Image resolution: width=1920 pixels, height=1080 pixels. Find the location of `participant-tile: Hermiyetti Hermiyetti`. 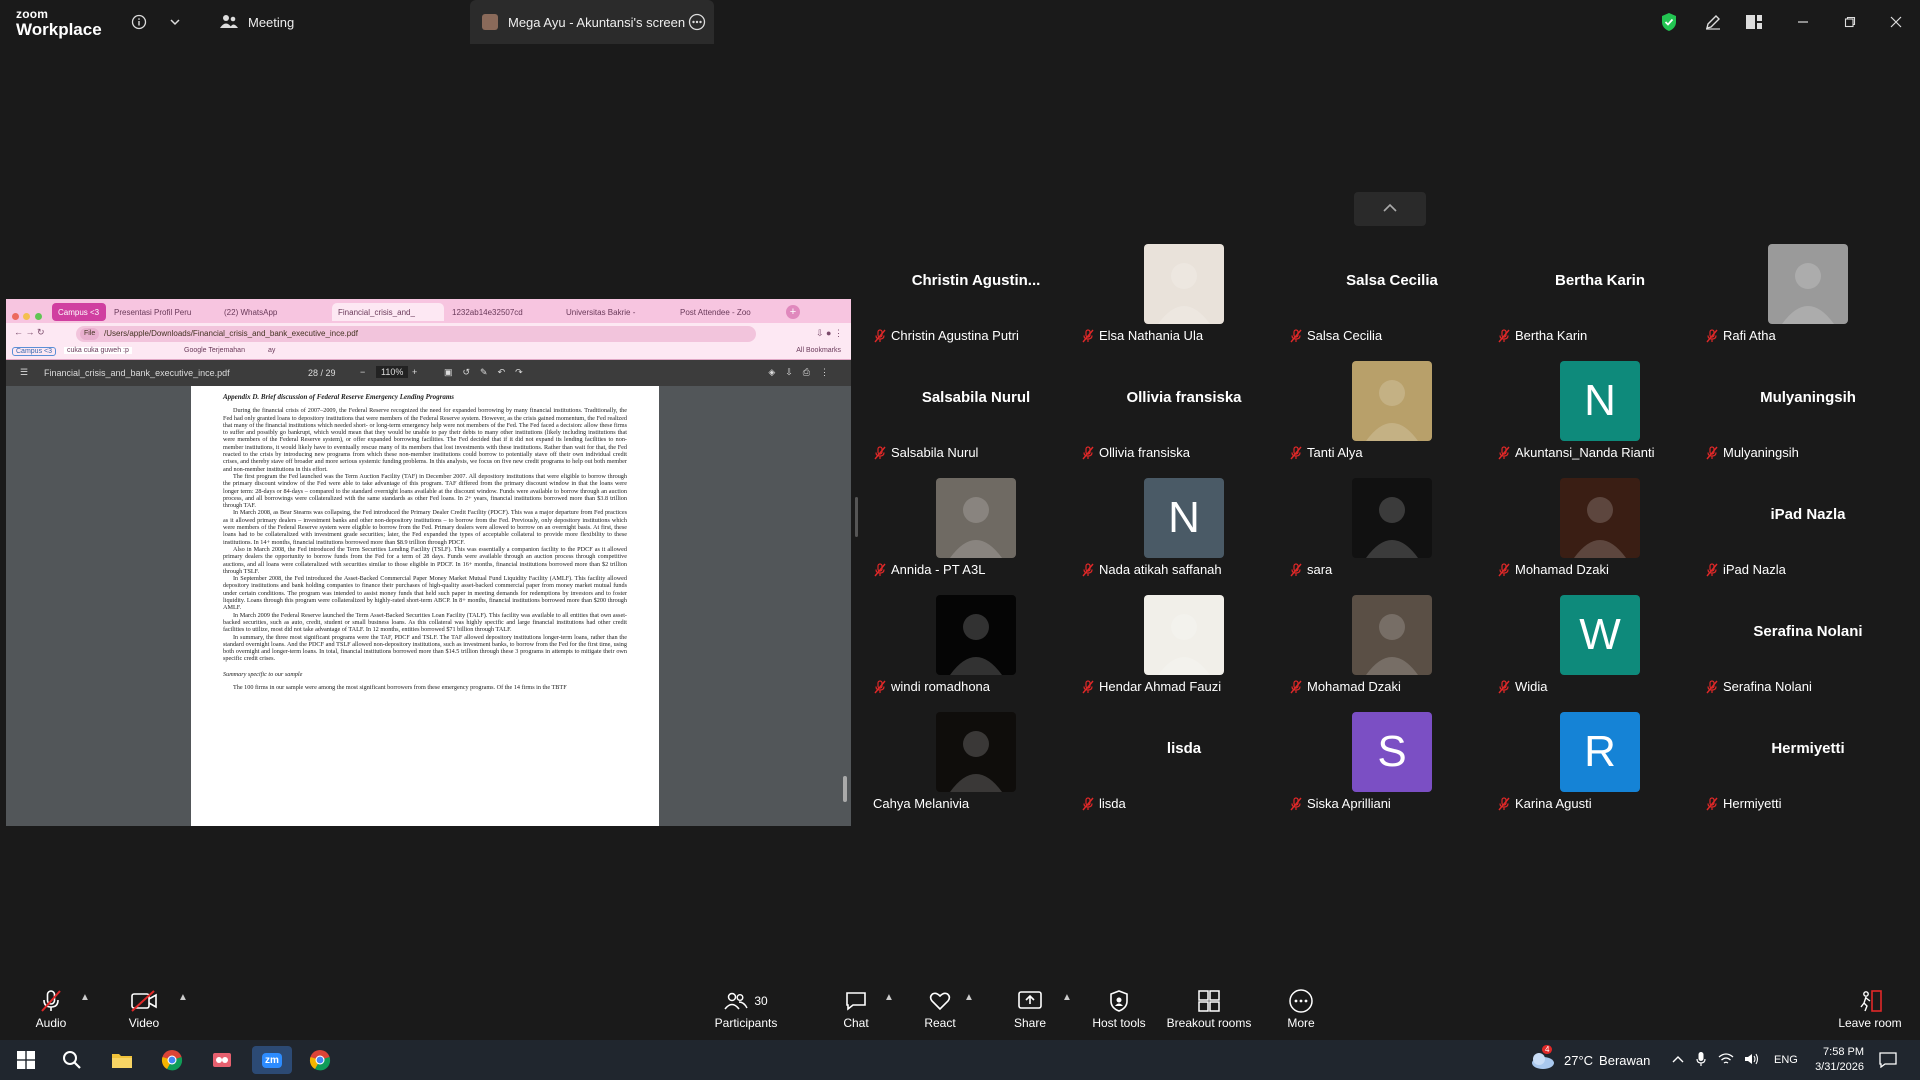

participant-tile: Hermiyetti Hermiyetti is located at coordinates (1808, 769).